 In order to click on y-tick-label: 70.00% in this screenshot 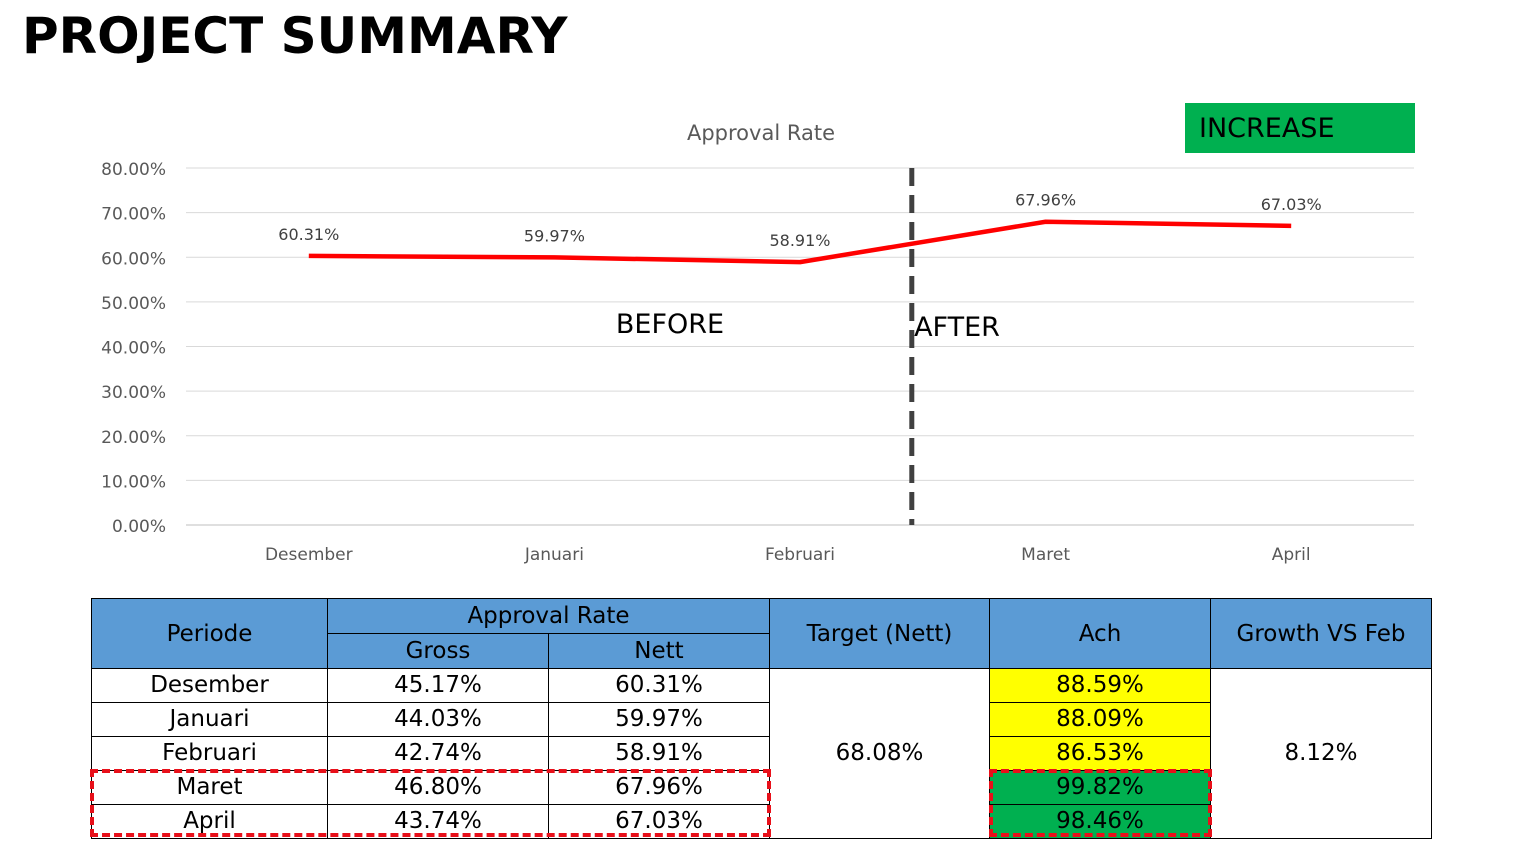, I will do `click(133, 215)`.